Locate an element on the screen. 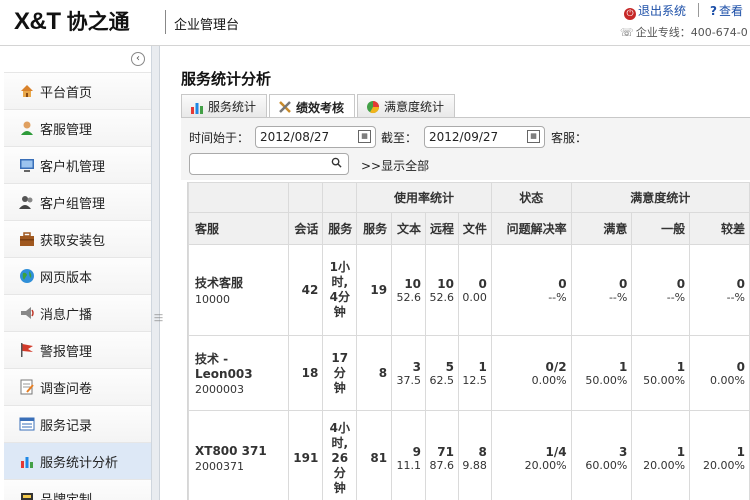 The image size is (750, 500). end-date-label: 截至： is located at coordinates (399, 138).